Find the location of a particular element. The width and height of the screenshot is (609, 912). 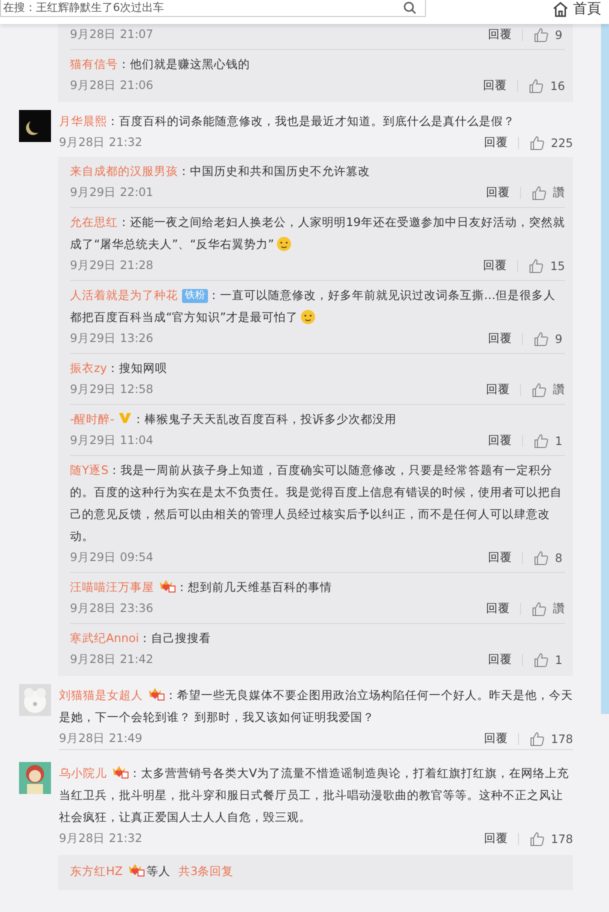

like-count: 225 is located at coordinates (561, 143).